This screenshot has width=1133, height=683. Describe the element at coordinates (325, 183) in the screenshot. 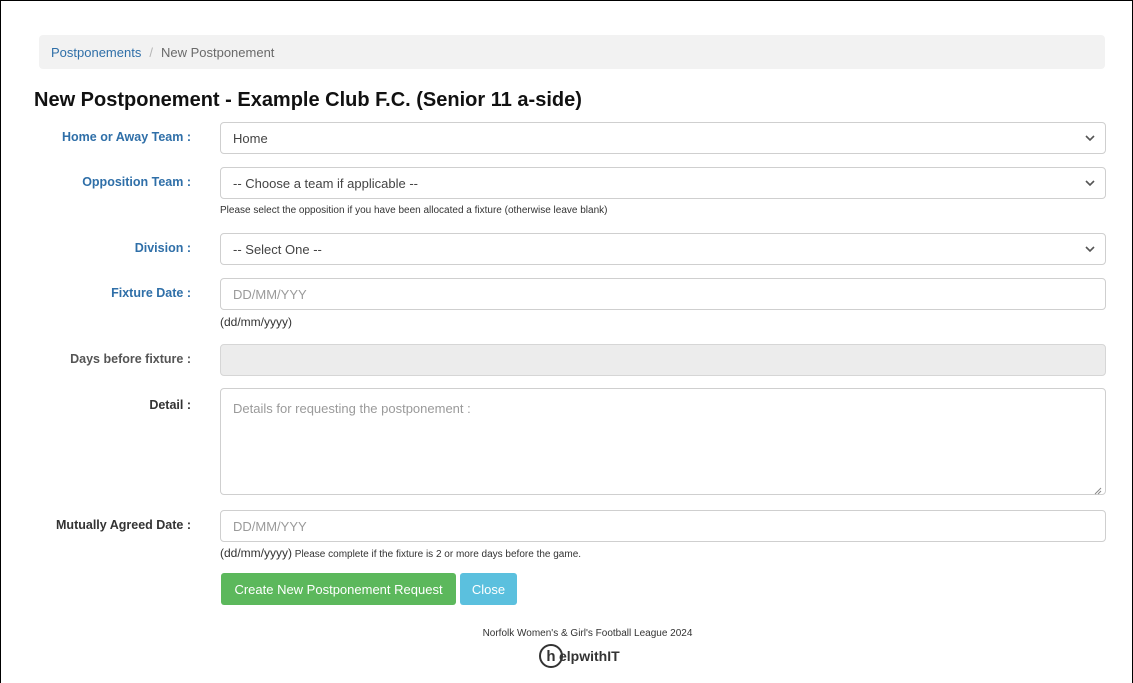

I see `opposition-value: -- Choose a team if applicable --` at that location.